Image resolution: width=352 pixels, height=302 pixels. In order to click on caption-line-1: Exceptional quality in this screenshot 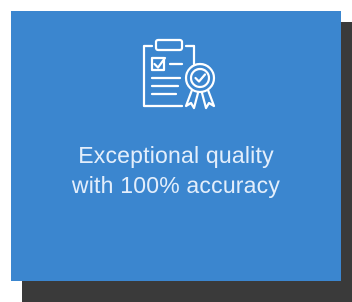, I will do `click(176, 155)`.